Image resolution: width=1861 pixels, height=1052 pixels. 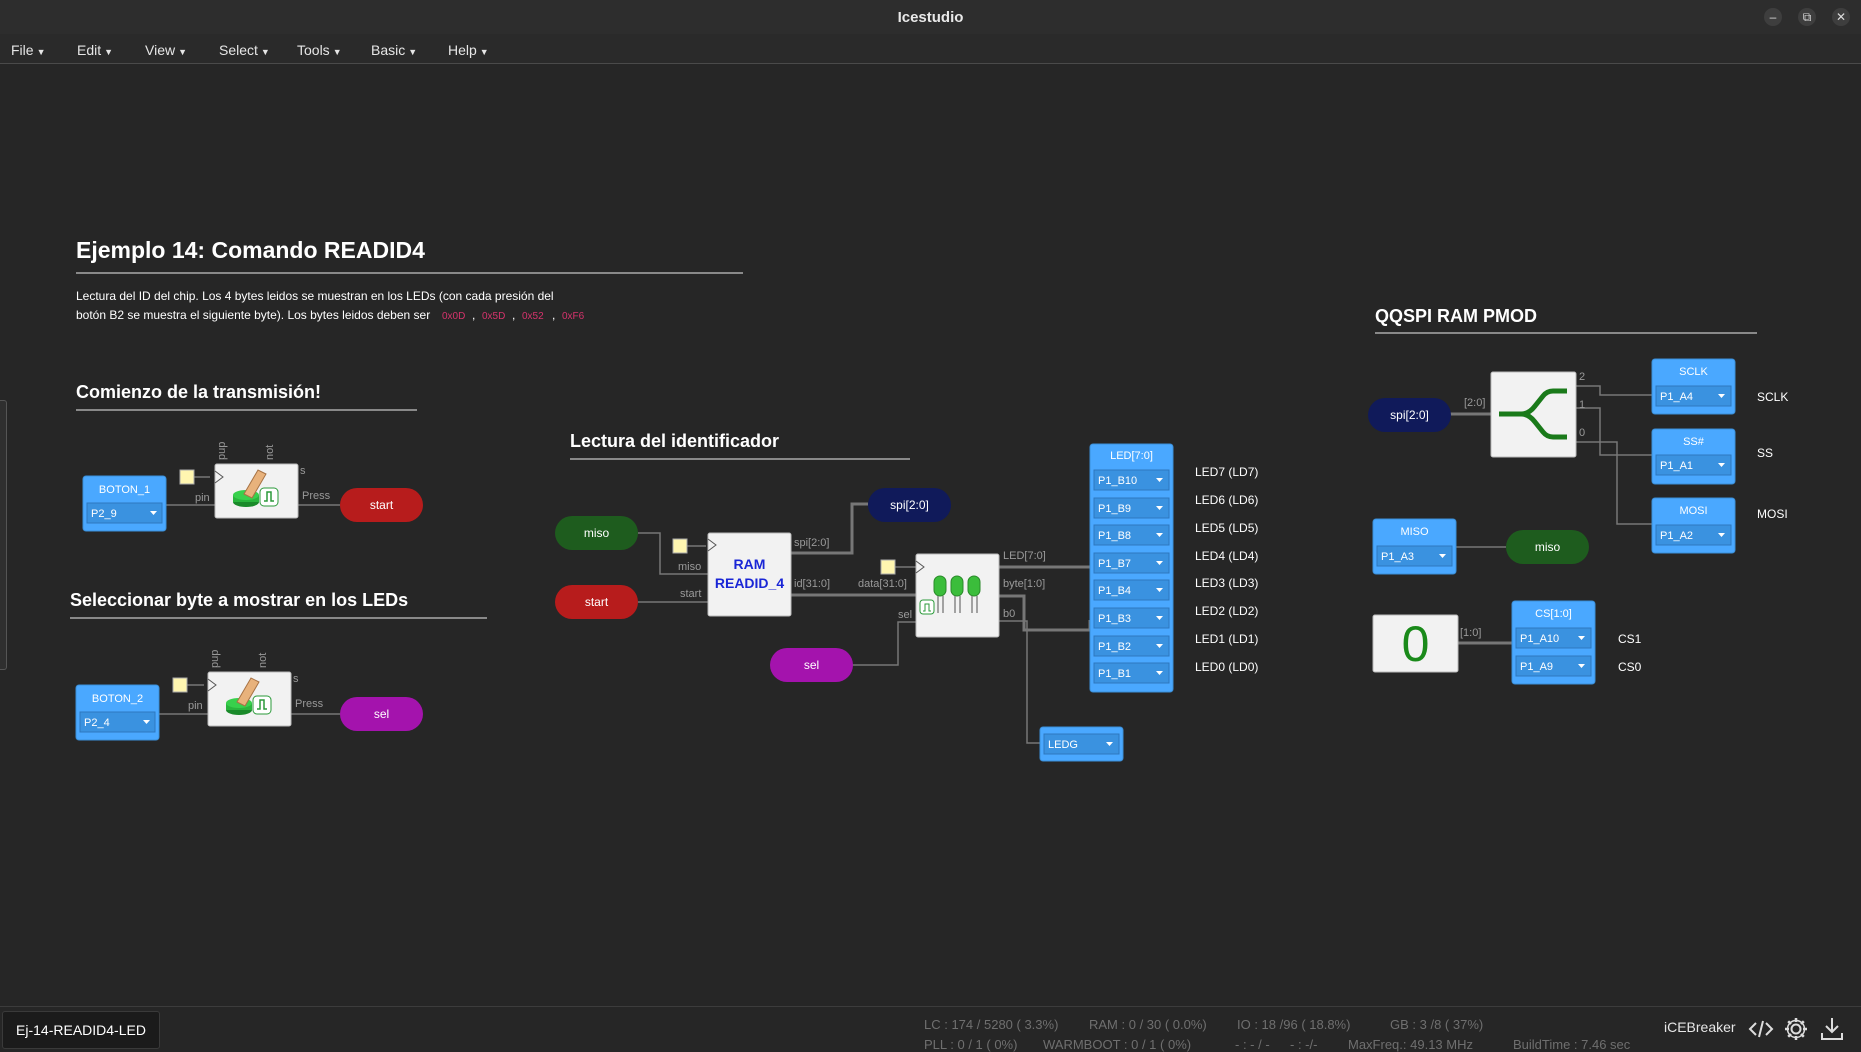 I want to click on output-cs: CS[1:0] P1_A10 P1_A9, so click(x=1553, y=642).